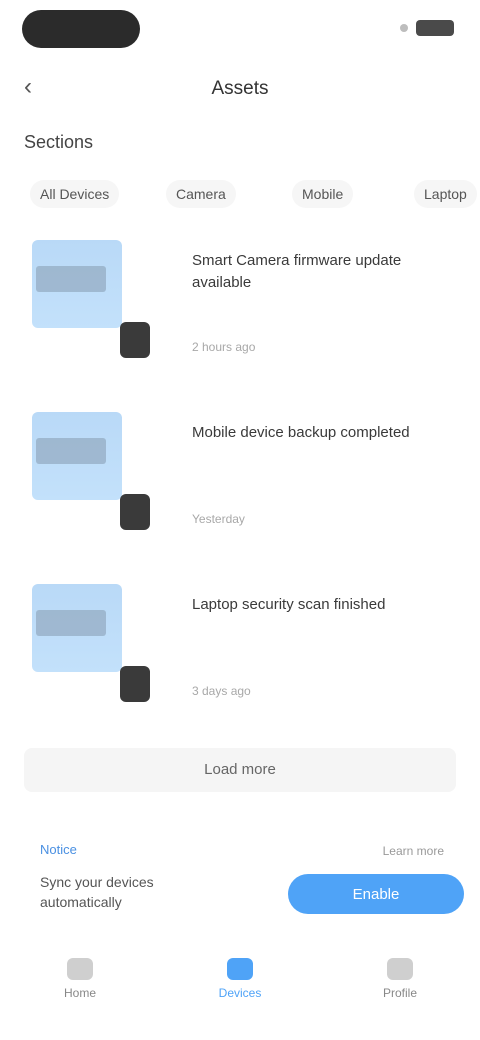  What do you see at coordinates (58, 849) in the screenshot?
I see `promo-tag: Notice` at bounding box center [58, 849].